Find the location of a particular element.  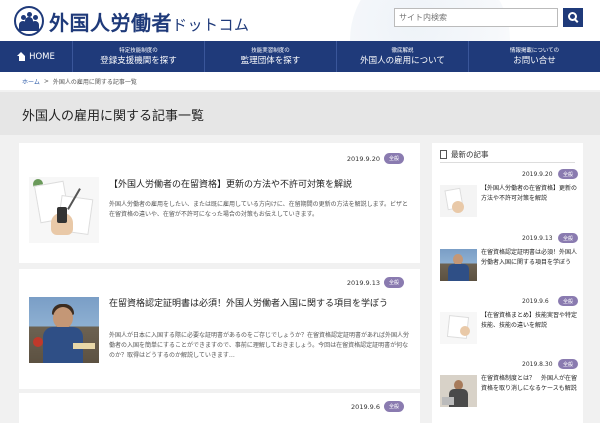

nav-registration-support: 特定技能制度の 登録支援機関を探す is located at coordinates (138, 56).